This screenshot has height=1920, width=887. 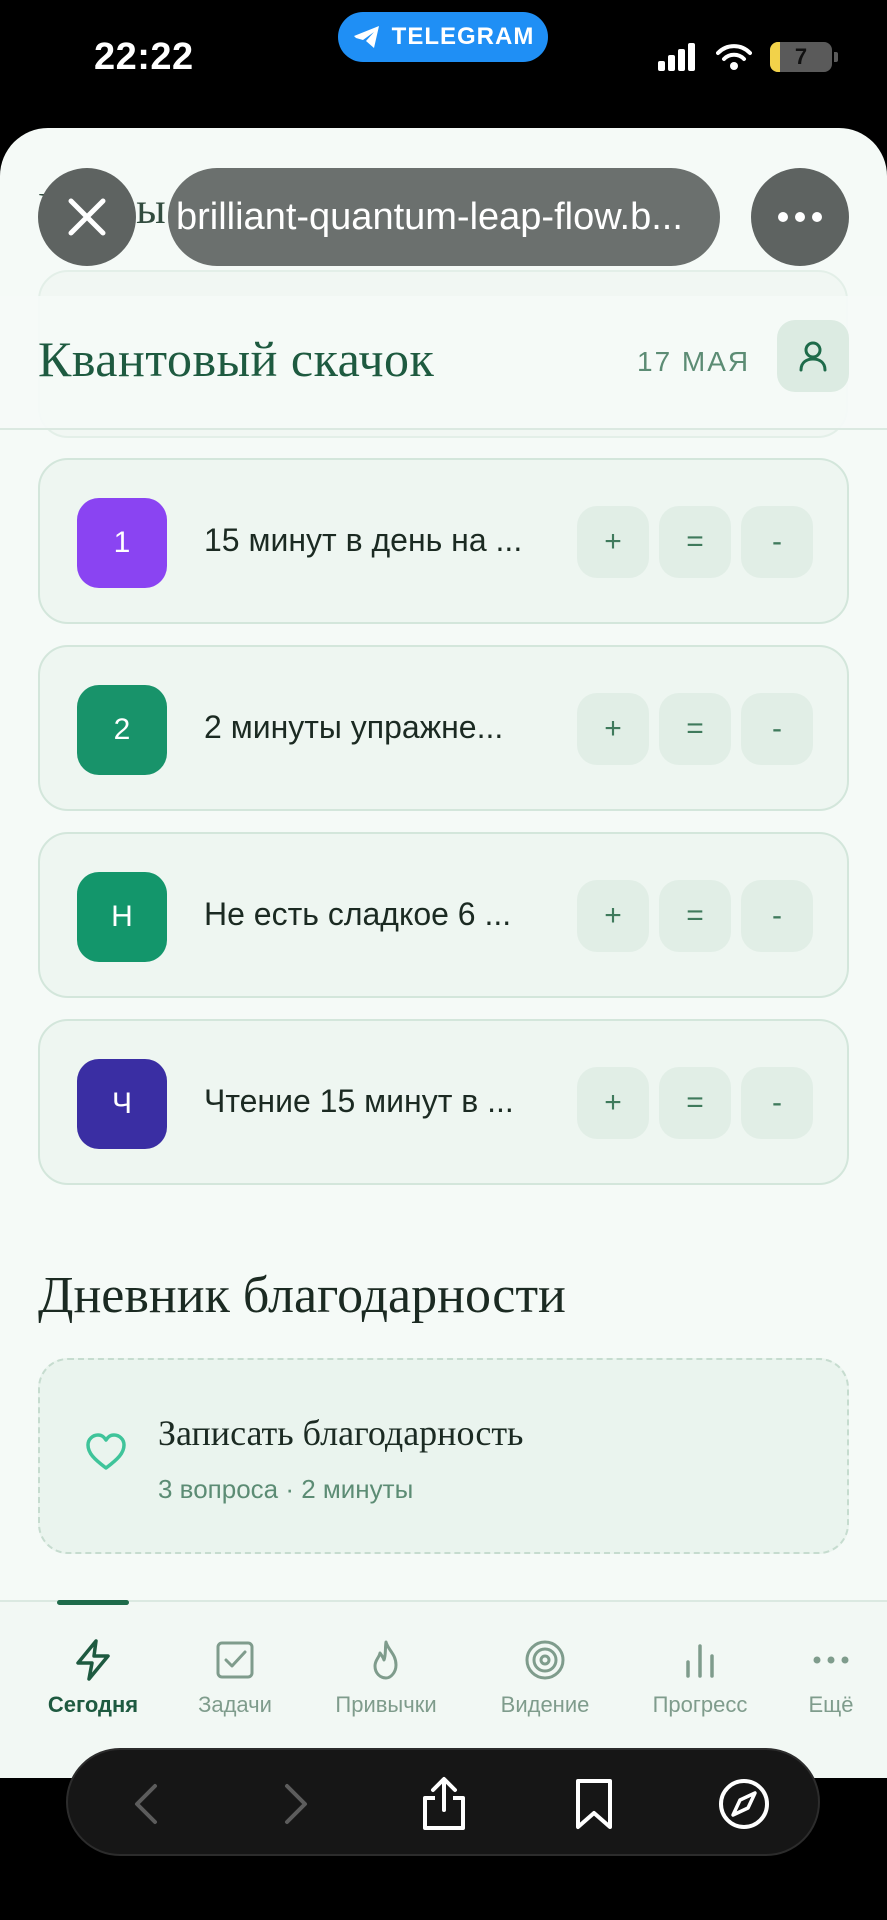 I want to click on bookmarks-button, so click(x=594, y=1804).